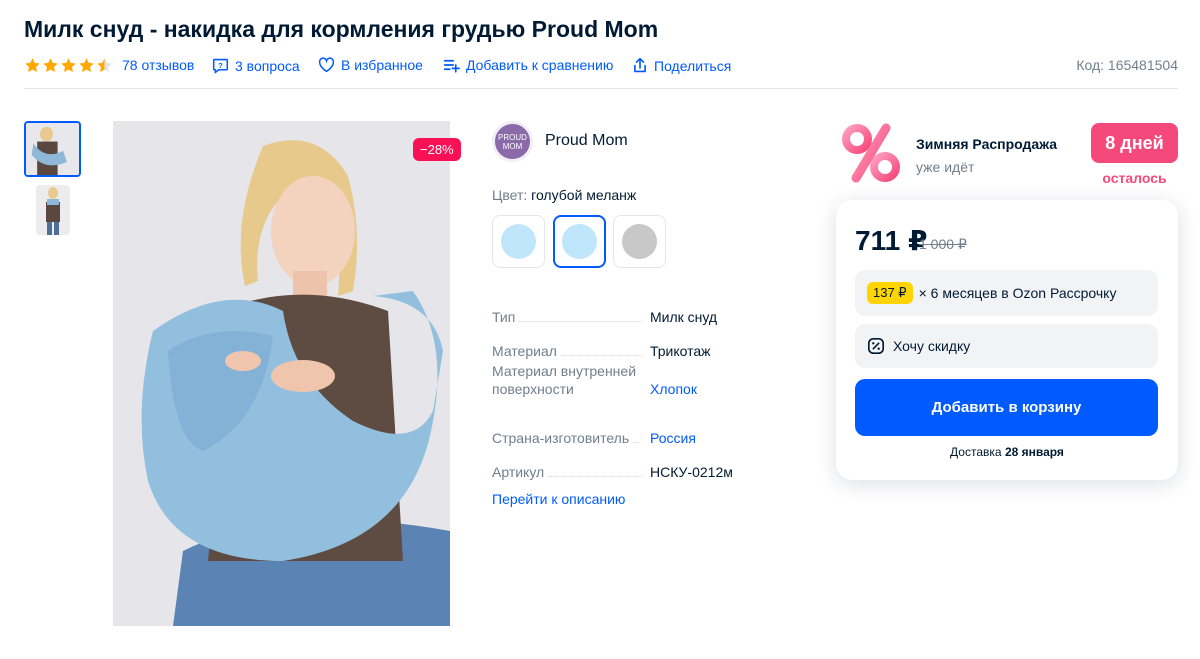  I want to click on spec-value-link: Хлопок, so click(673, 389).